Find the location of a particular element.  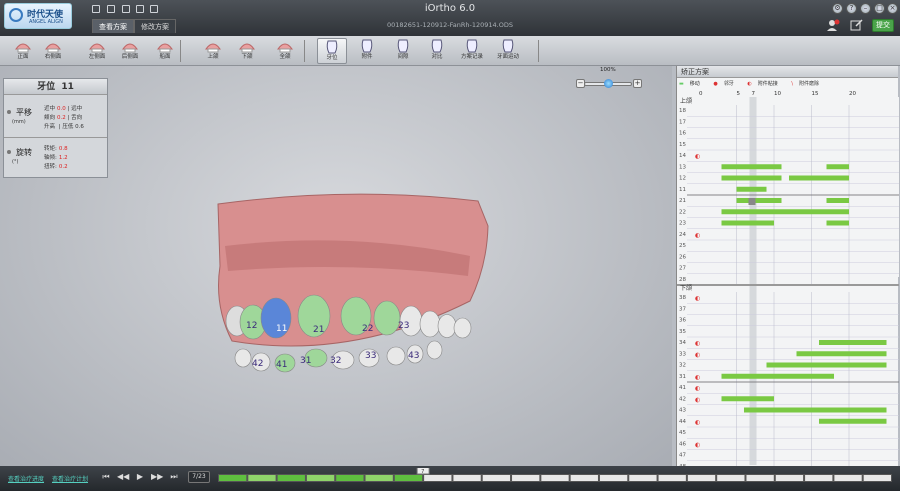

toolbar-left-view-button: 左侧面 is located at coordinates (97, 51).